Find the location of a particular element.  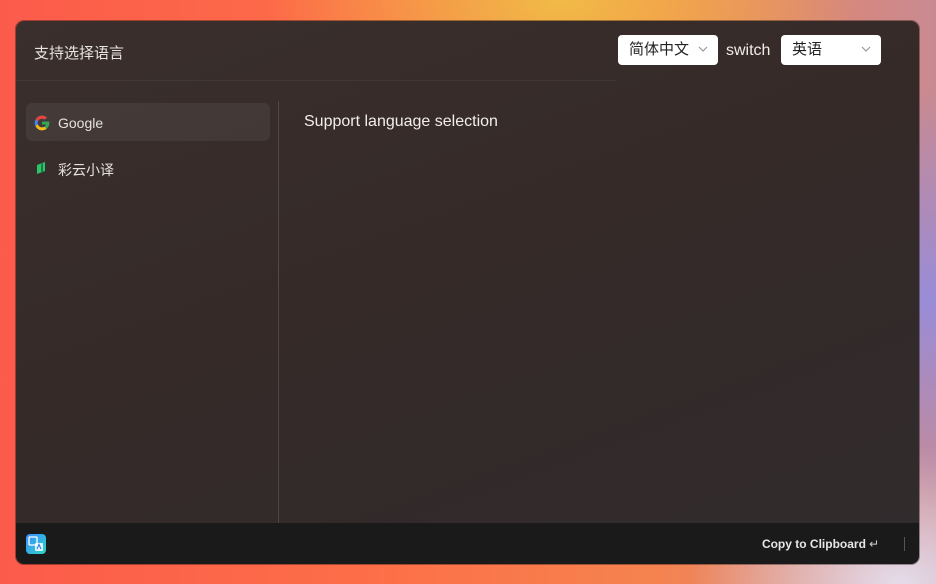

caiyun-icon is located at coordinates (41, 168).